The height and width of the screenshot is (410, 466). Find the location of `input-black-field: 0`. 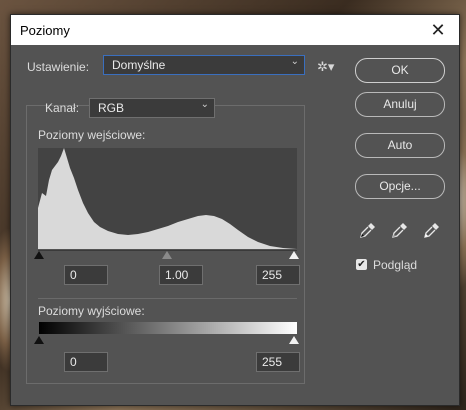

input-black-field: 0 is located at coordinates (86, 275).